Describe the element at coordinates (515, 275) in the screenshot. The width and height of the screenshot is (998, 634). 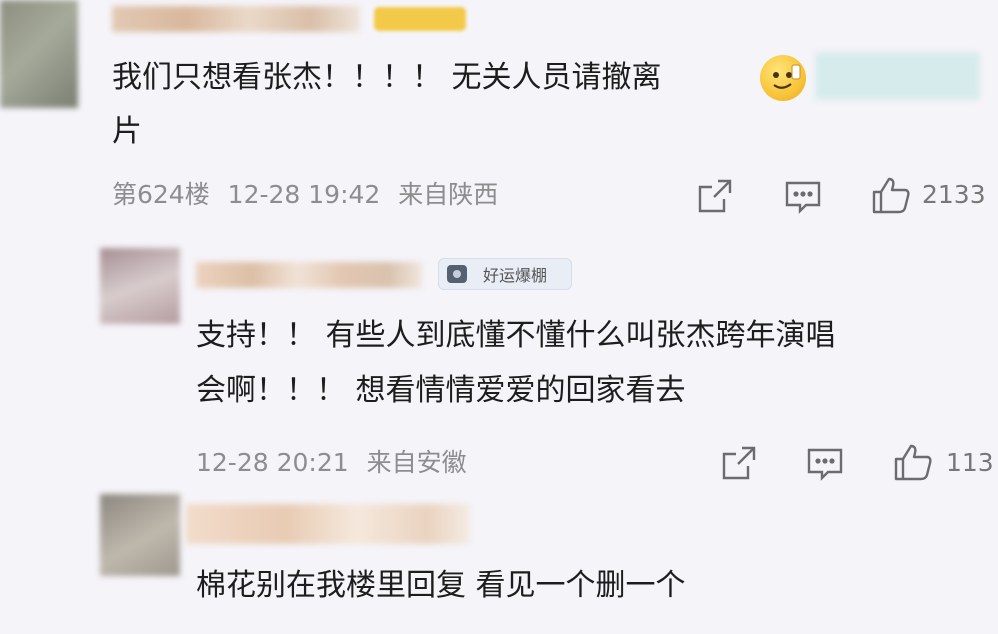
I see `badge-label: 好运爆棚` at that location.